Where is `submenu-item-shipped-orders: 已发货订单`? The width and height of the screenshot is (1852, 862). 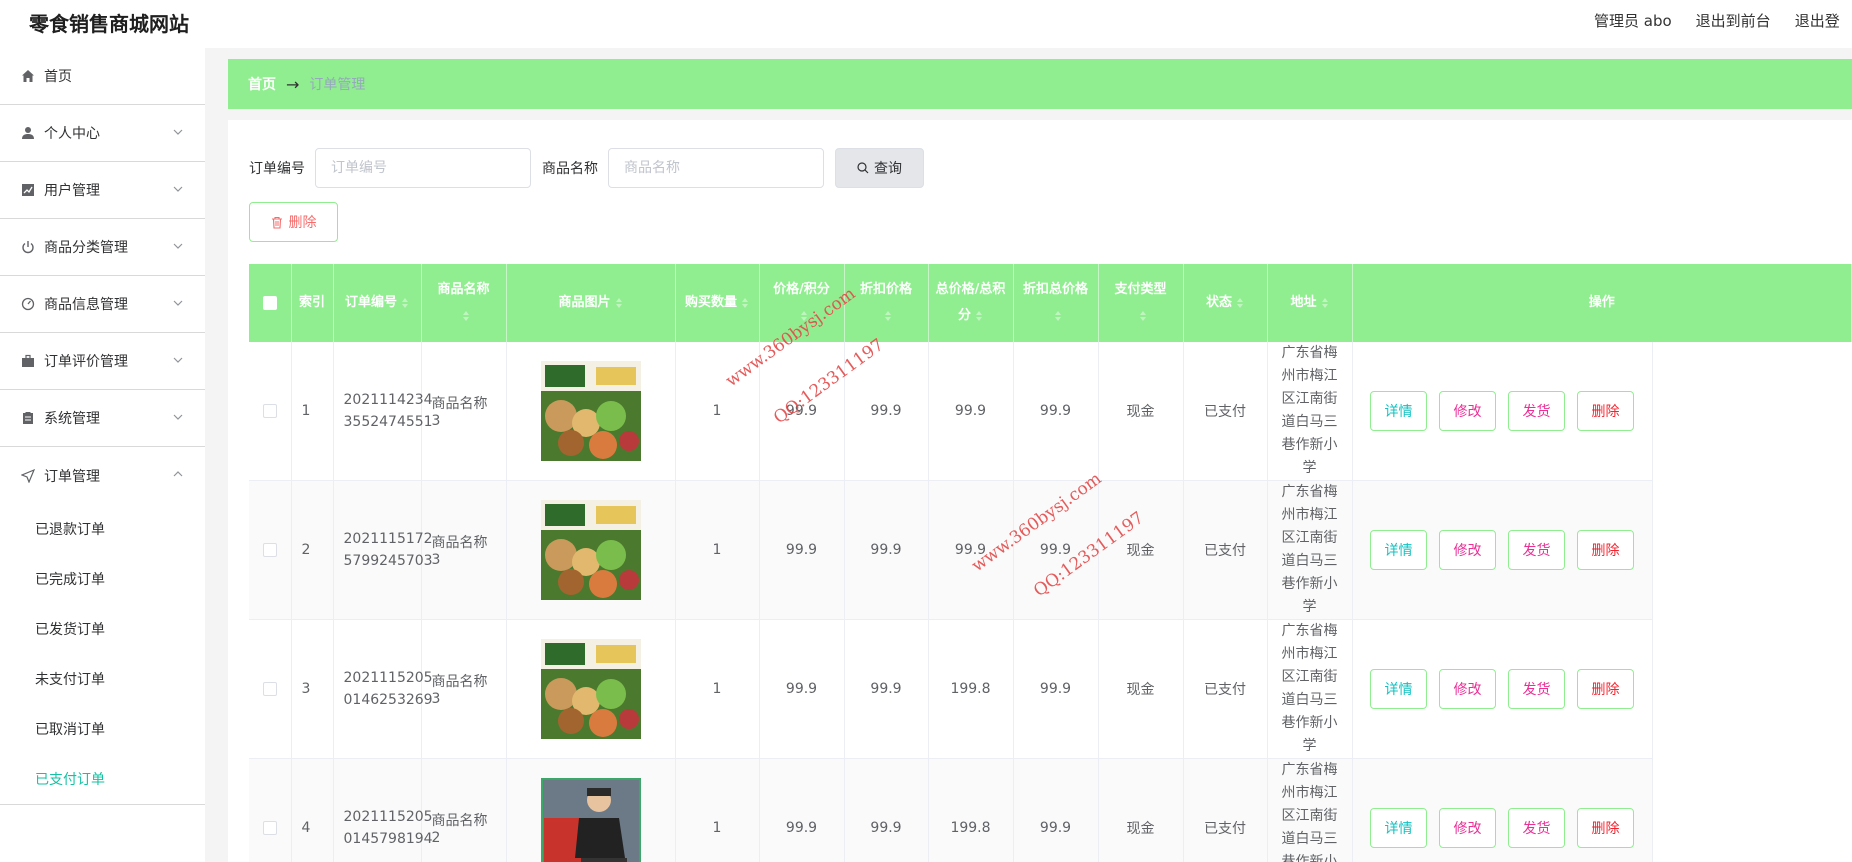 submenu-item-shipped-orders: 已发货订单 is located at coordinates (102, 629).